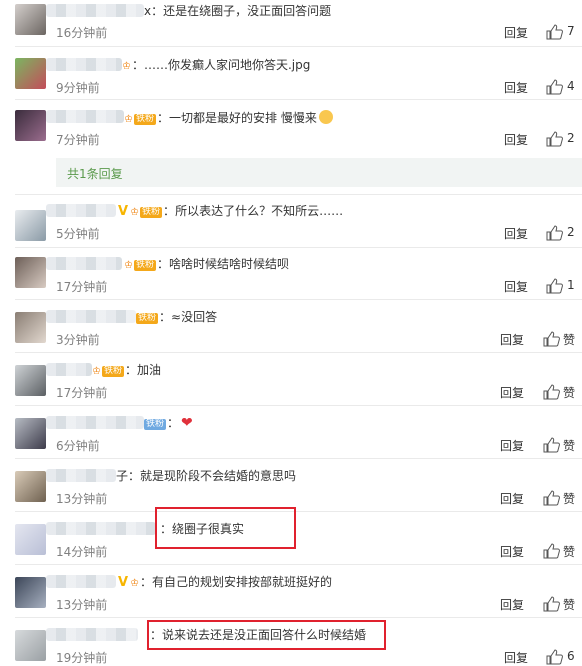 The image size is (582, 666). Describe the element at coordinates (242, 582) in the screenshot. I see `comment-text: 有自己的规划安排按部就班挺好的` at that location.